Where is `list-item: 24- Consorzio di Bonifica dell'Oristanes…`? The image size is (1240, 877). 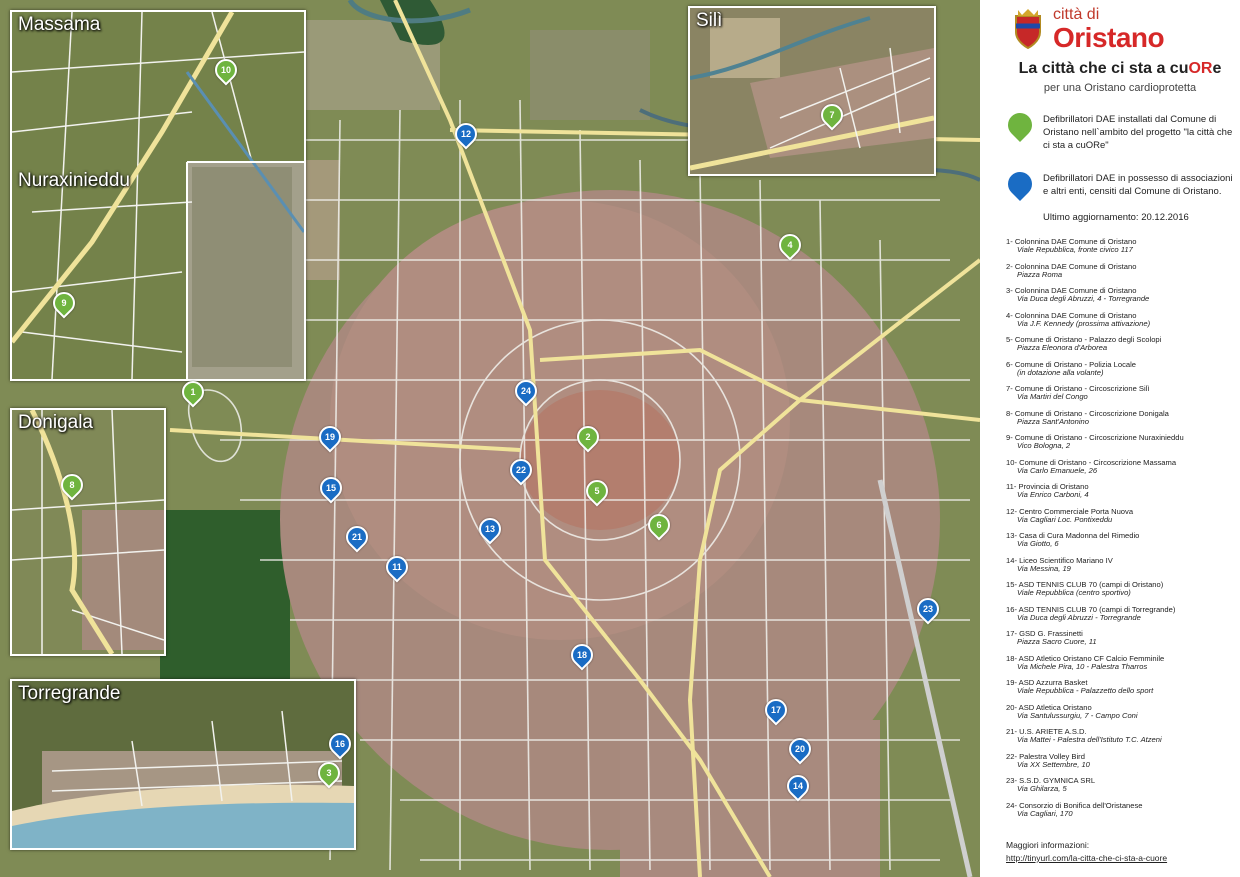 list-item: 24- Consorzio di Bonifica dell'Oristanes… is located at coordinates (1121, 809).